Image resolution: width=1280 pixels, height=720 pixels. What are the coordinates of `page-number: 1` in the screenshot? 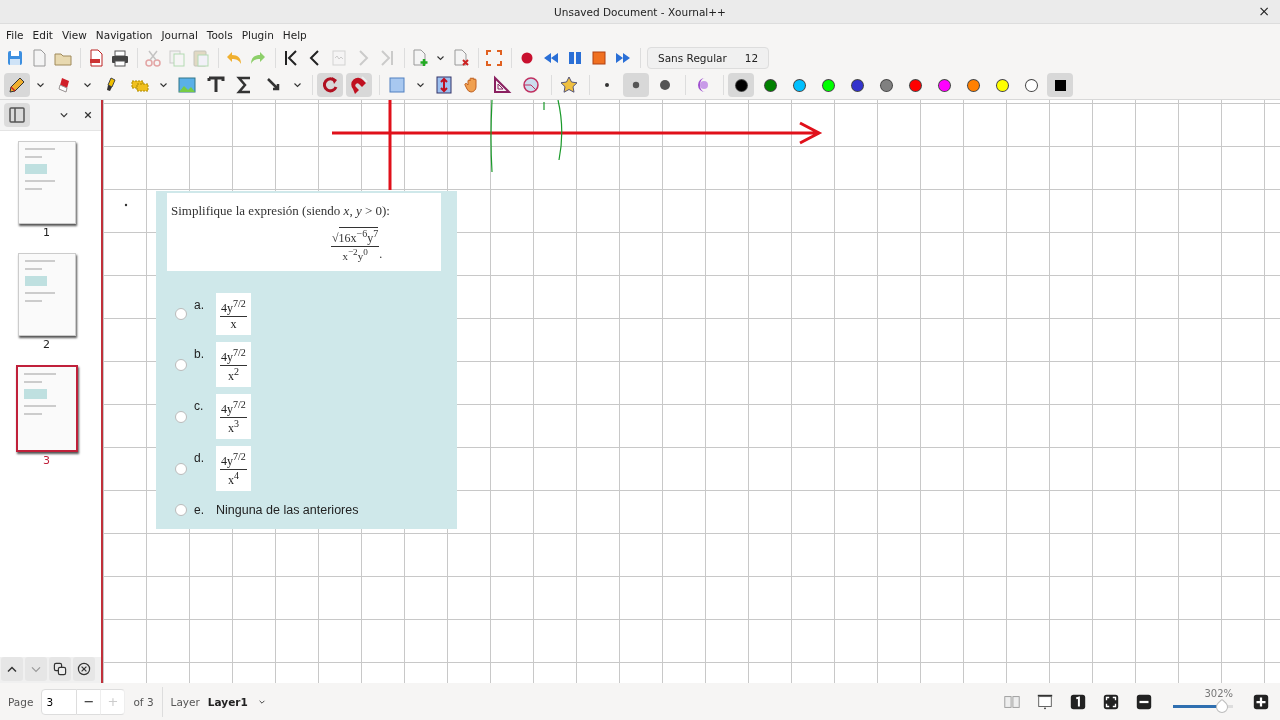 It's located at (46, 232).